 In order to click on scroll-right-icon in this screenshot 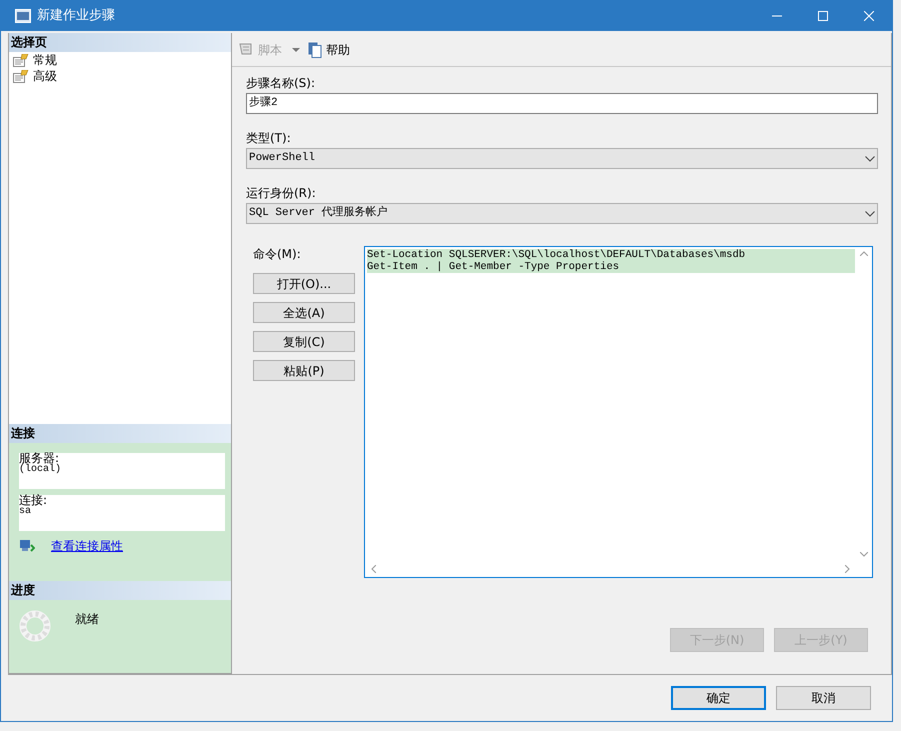, I will do `click(847, 569)`.